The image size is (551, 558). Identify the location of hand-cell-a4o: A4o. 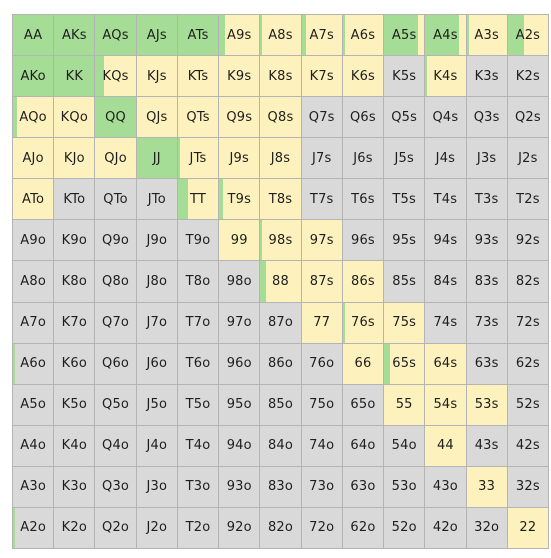
(34, 446).